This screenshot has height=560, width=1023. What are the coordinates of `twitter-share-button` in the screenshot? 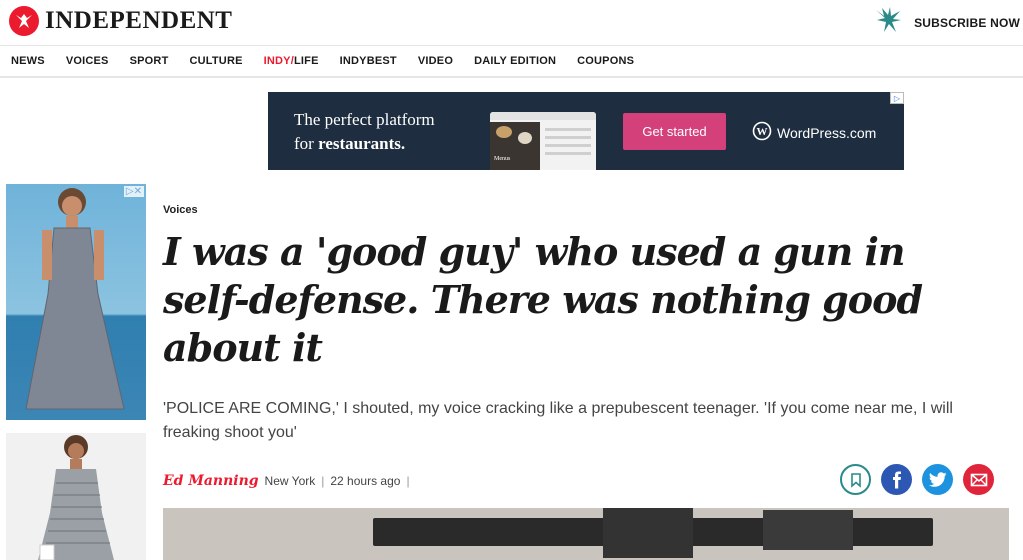 It's located at (937, 479).